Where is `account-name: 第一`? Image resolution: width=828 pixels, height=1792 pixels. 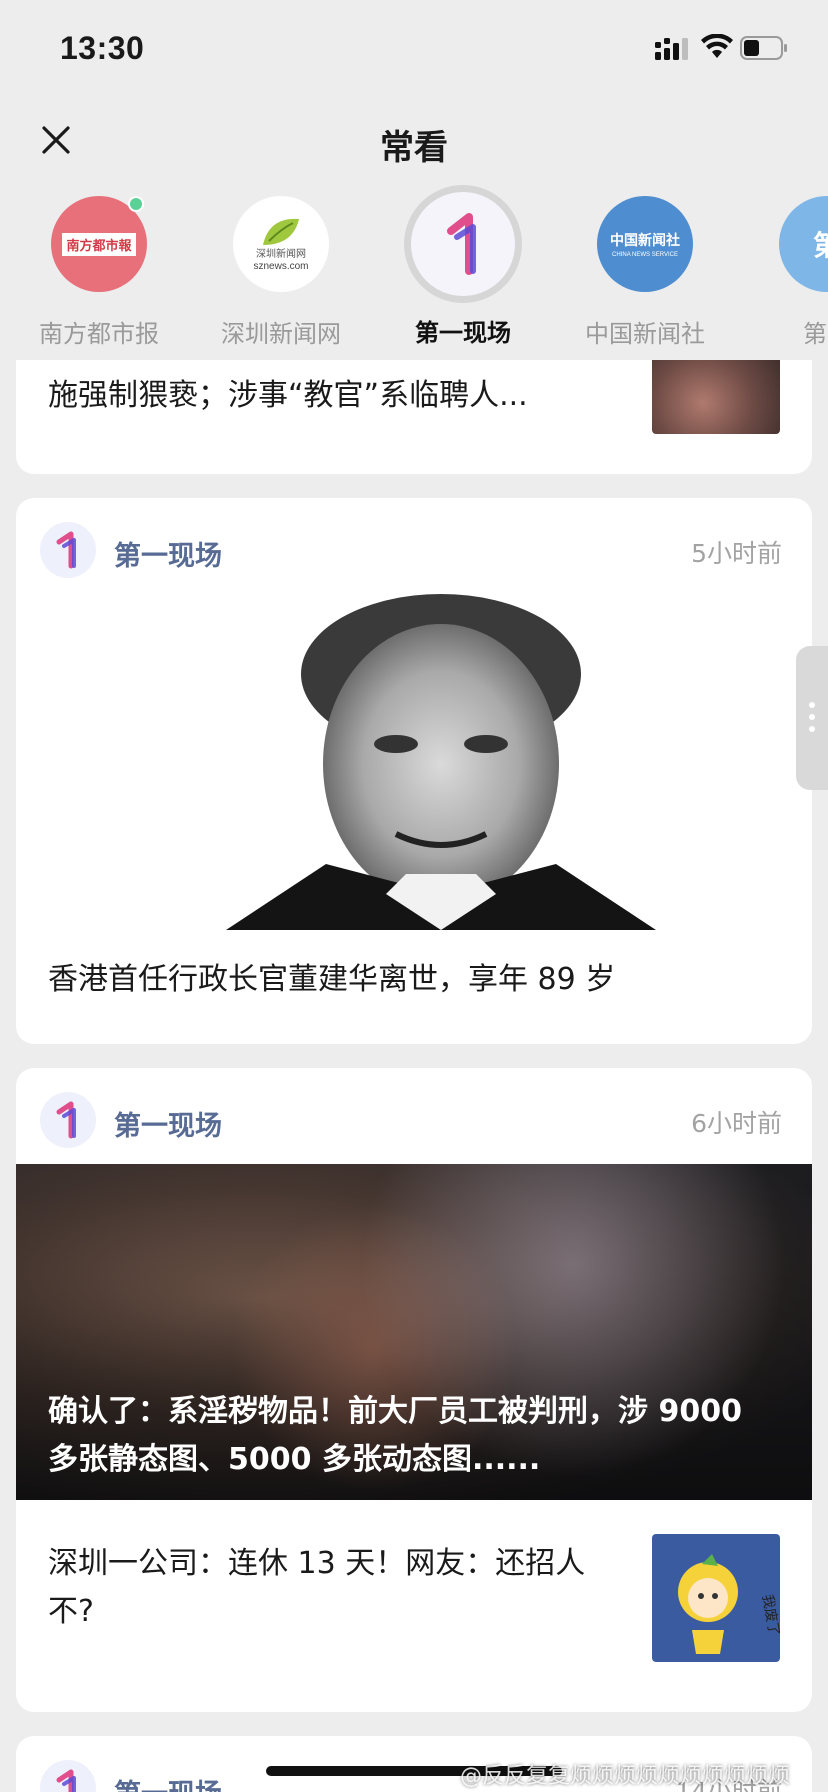 account-name: 第一 is located at coordinates (815, 334).